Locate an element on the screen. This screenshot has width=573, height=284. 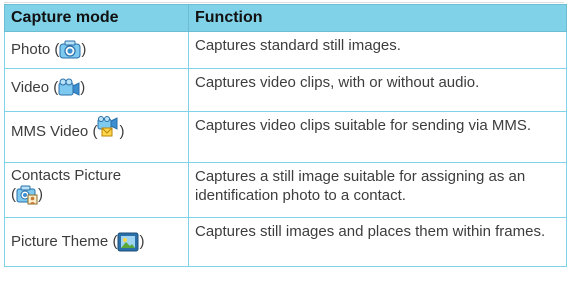
contacts-picture-icon is located at coordinates (27, 195).